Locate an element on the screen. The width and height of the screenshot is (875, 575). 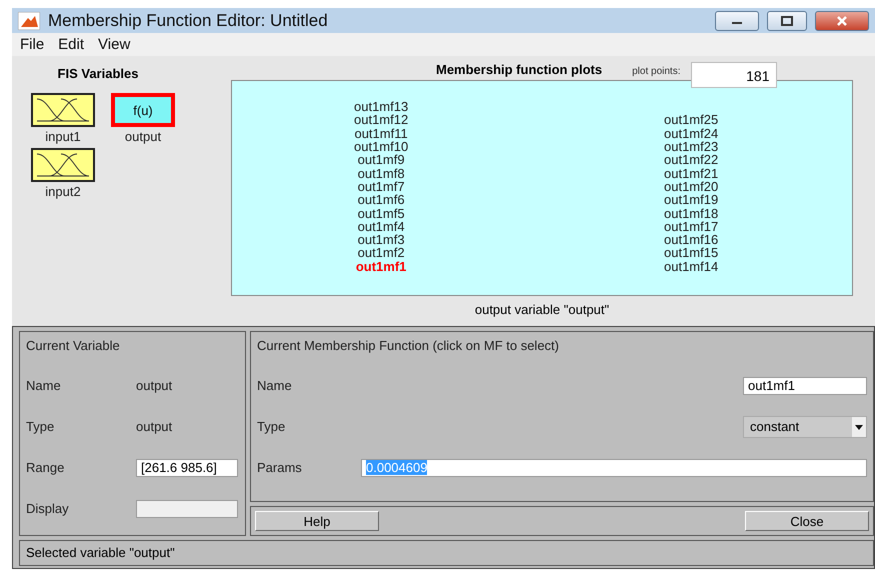
mf-label: out1mf2 is located at coordinates (381, 253).